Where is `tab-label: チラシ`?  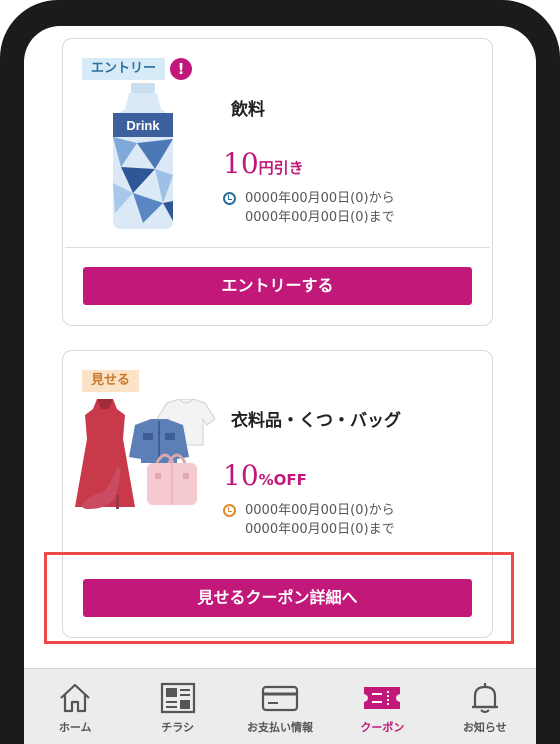
tab-label: チラシ is located at coordinates (177, 727).